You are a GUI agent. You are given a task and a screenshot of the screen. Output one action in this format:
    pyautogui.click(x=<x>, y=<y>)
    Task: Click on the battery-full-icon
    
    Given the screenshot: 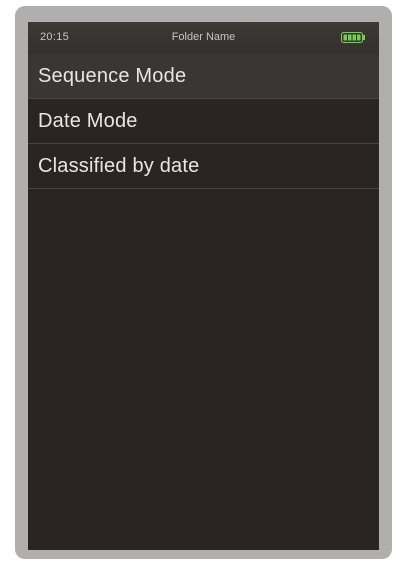 What is the action you would take?
    pyautogui.click(x=353, y=37)
    